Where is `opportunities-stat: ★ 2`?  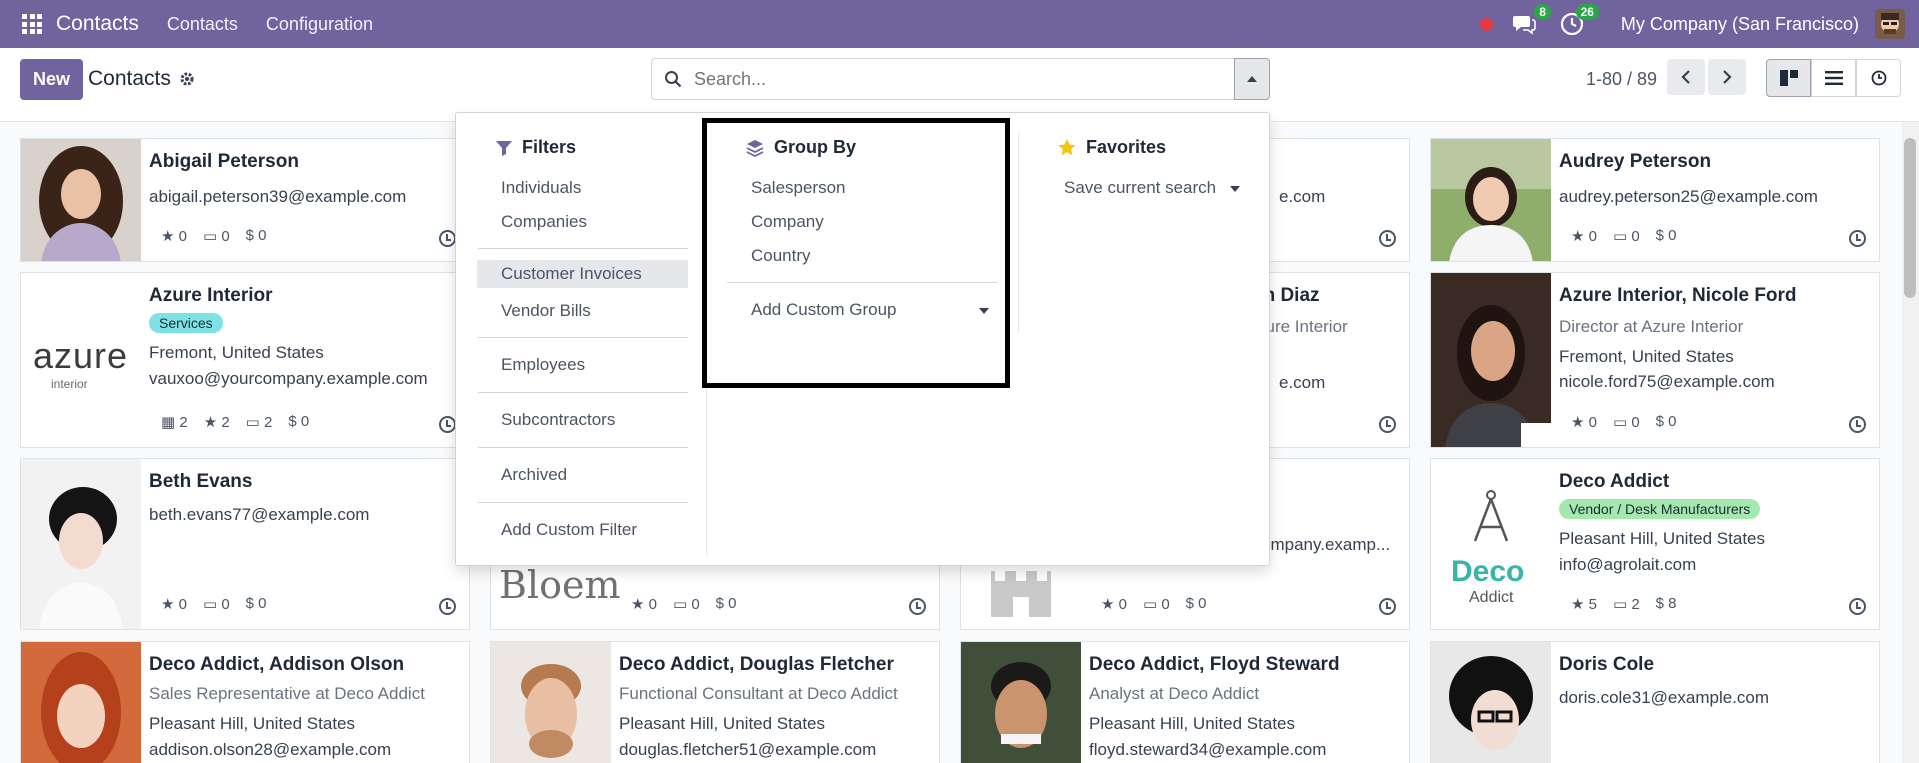
opportunities-stat: ★ 2 is located at coordinates (217, 422).